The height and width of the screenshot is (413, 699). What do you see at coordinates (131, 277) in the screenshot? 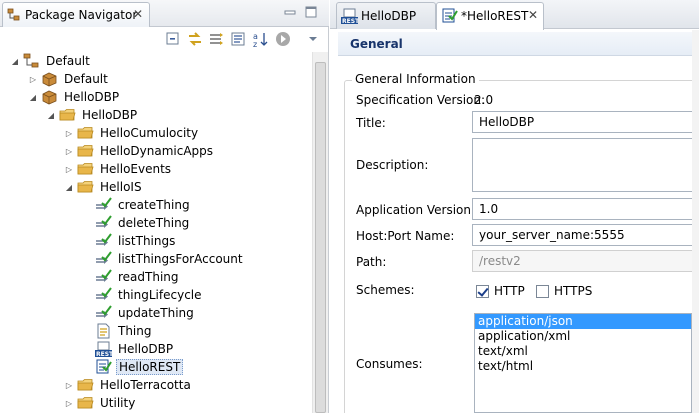
I see `tree-item: readThing` at bounding box center [131, 277].